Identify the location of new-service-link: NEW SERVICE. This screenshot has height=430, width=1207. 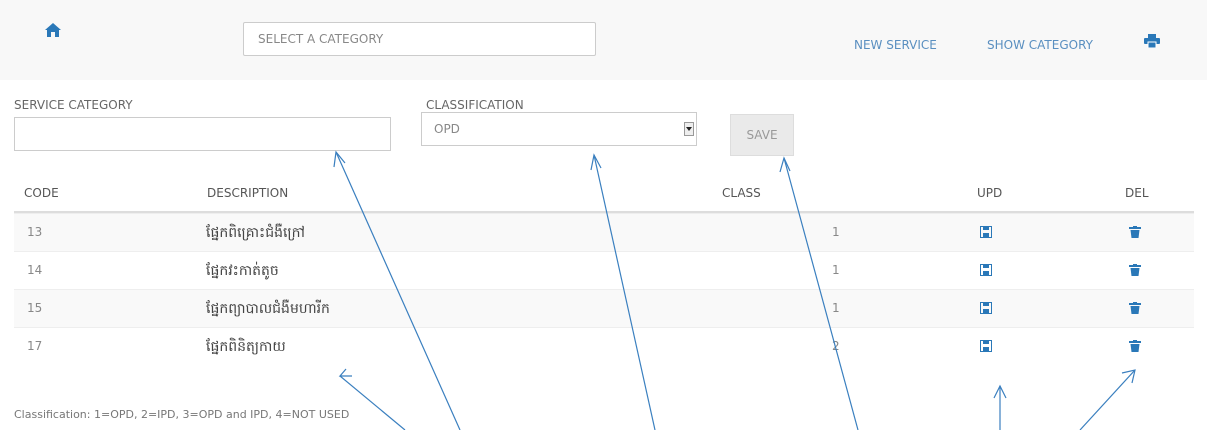
(895, 45).